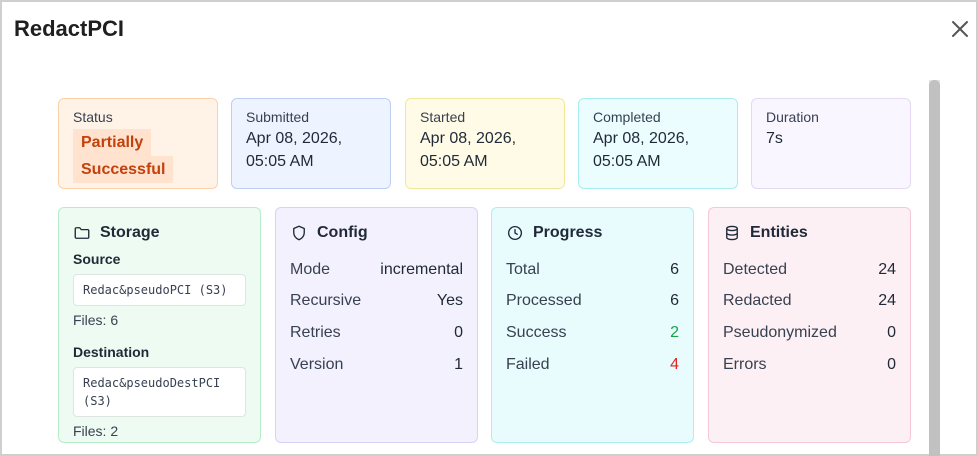  What do you see at coordinates (443, 117) in the screenshot?
I see `started-label: Started` at bounding box center [443, 117].